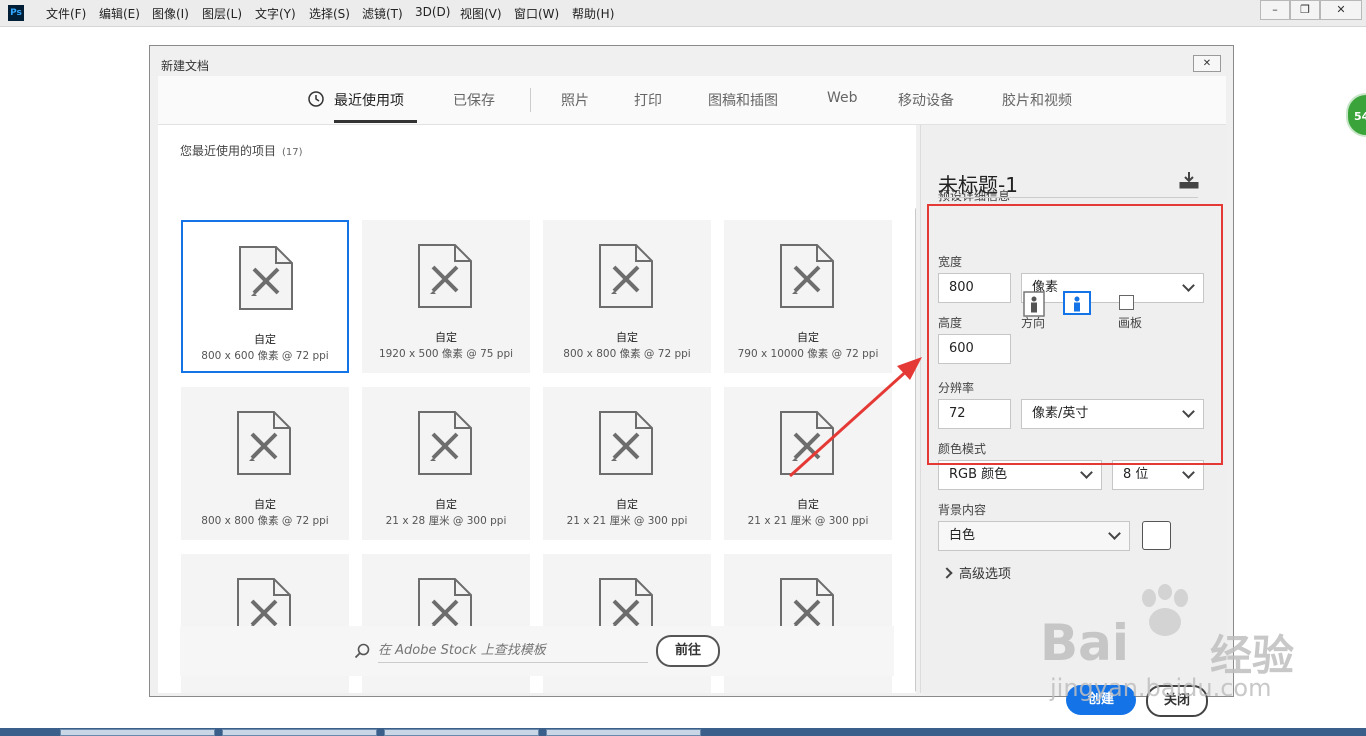 The width and height of the screenshot is (1366, 736). What do you see at coordinates (1112, 288) in the screenshot?
I see `width-unit-select: 像素` at bounding box center [1112, 288].